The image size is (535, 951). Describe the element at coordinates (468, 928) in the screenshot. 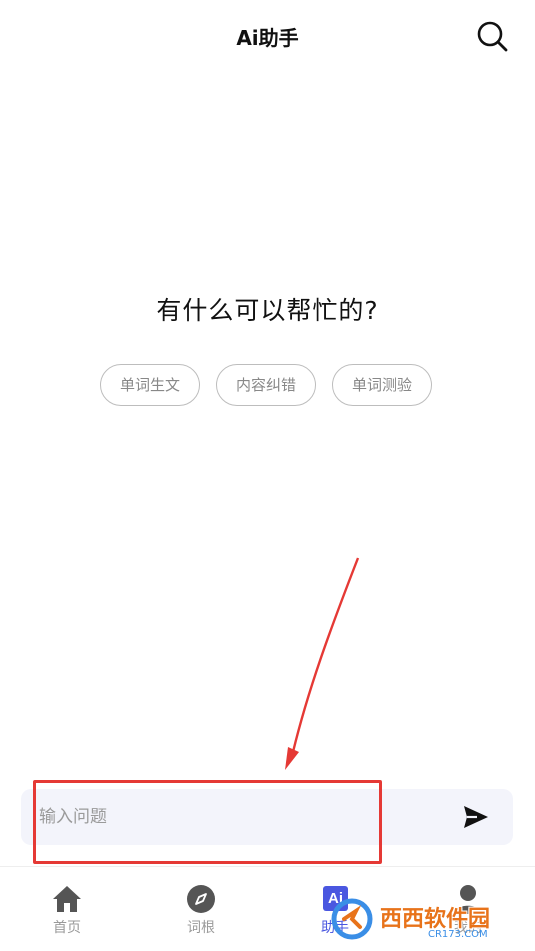

I see `tab-profile-label: 我的` at that location.